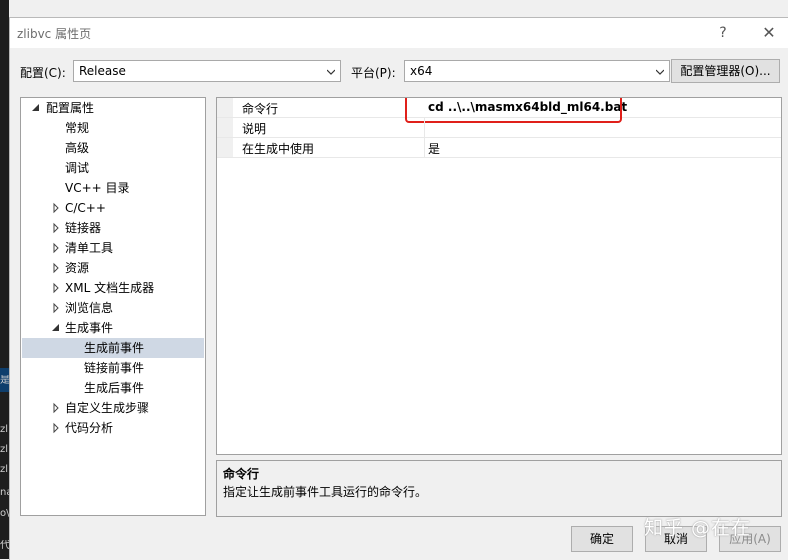  Describe the element at coordinates (113, 388) in the screenshot. I see `tree-item-post-build-event: 生成后事件` at that location.